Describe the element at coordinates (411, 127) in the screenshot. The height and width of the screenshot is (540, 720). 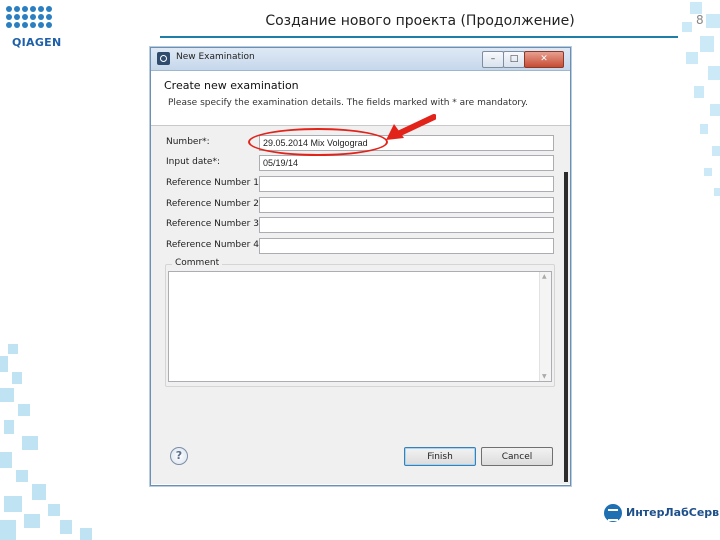
I see `annotation-arrow-icon` at that location.